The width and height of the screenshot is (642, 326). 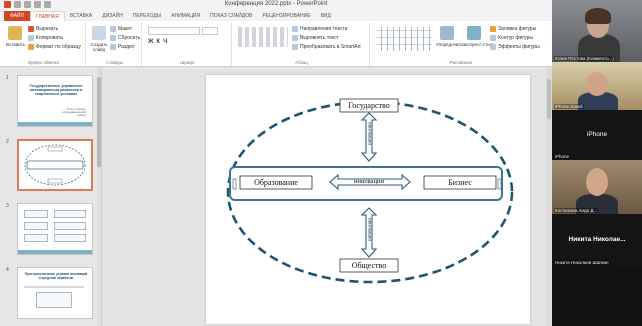 What do you see at coordinates (584, 58) in the screenshot?
I see `participant-name: Юлия Пестова (Клименто...)` at bounding box center [584, 58].